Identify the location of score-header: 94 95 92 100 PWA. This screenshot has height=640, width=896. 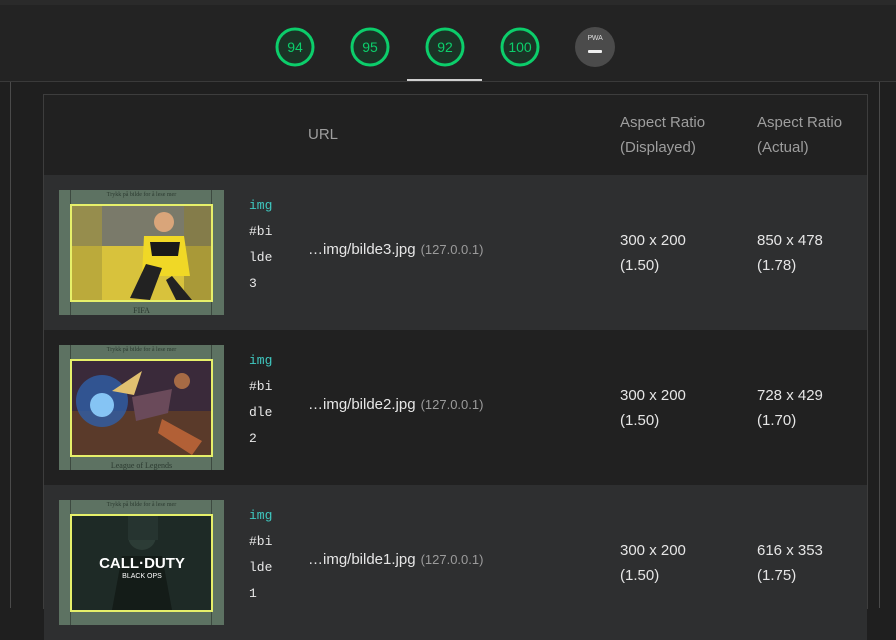
(448, 43).